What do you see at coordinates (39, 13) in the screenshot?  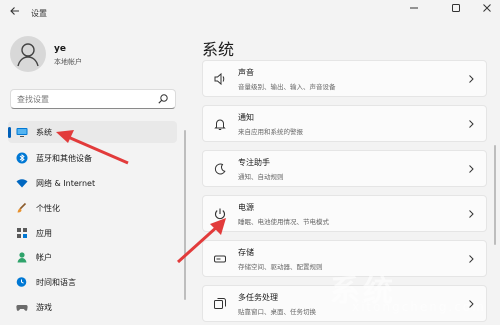 I see `window-title: 设置` at bounding box center [39, 13].